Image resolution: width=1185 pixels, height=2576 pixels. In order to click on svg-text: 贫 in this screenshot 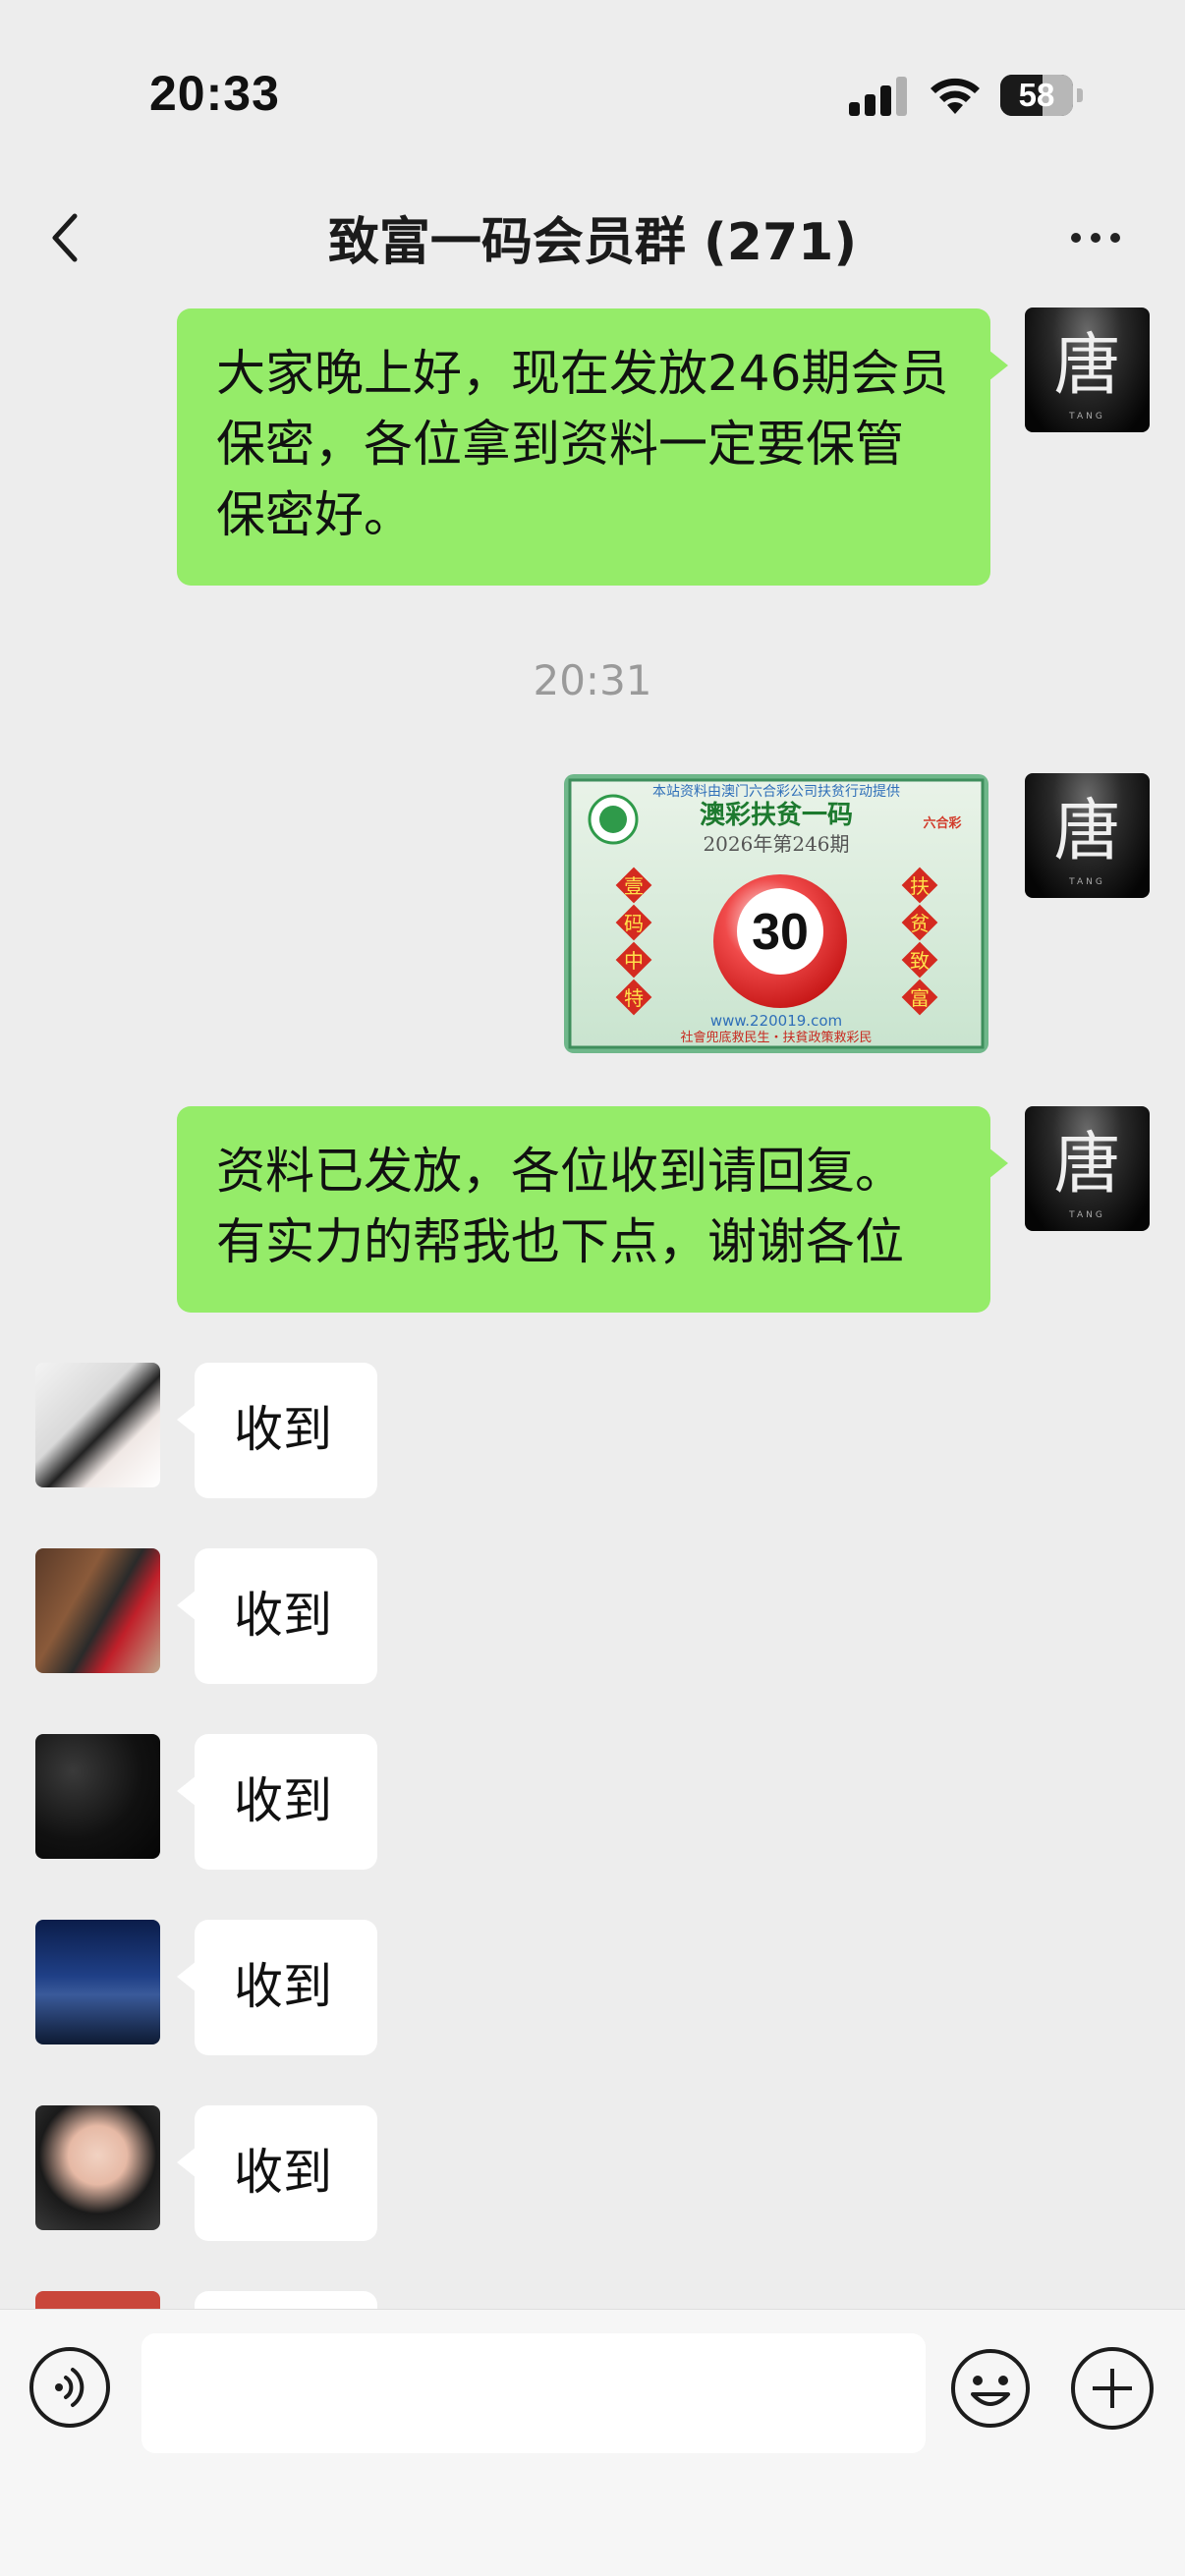, I will do `click(920, 923)`.